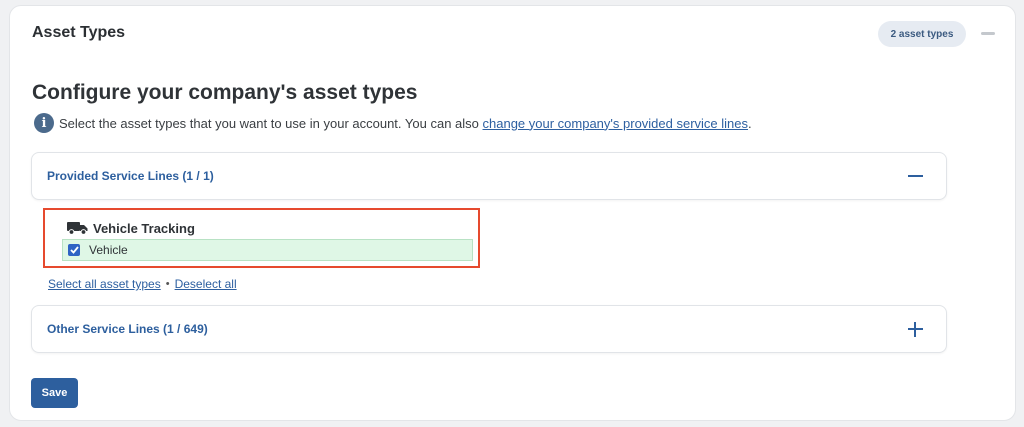 The width and height of the screenshot is (1024, 427). I want to click on group-title: Vehicle Tracking, so click(131, 228).